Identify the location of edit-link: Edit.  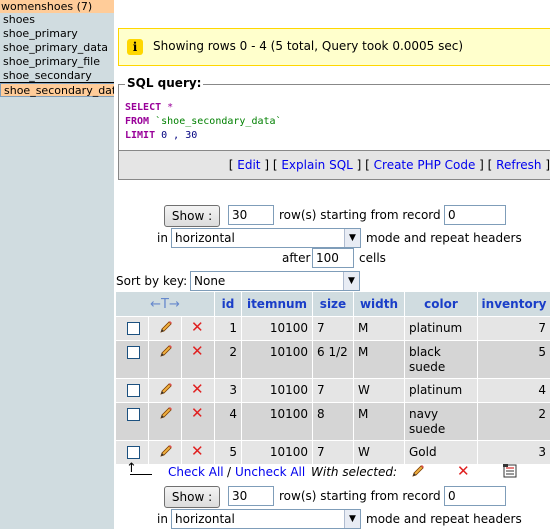
(248, 165).